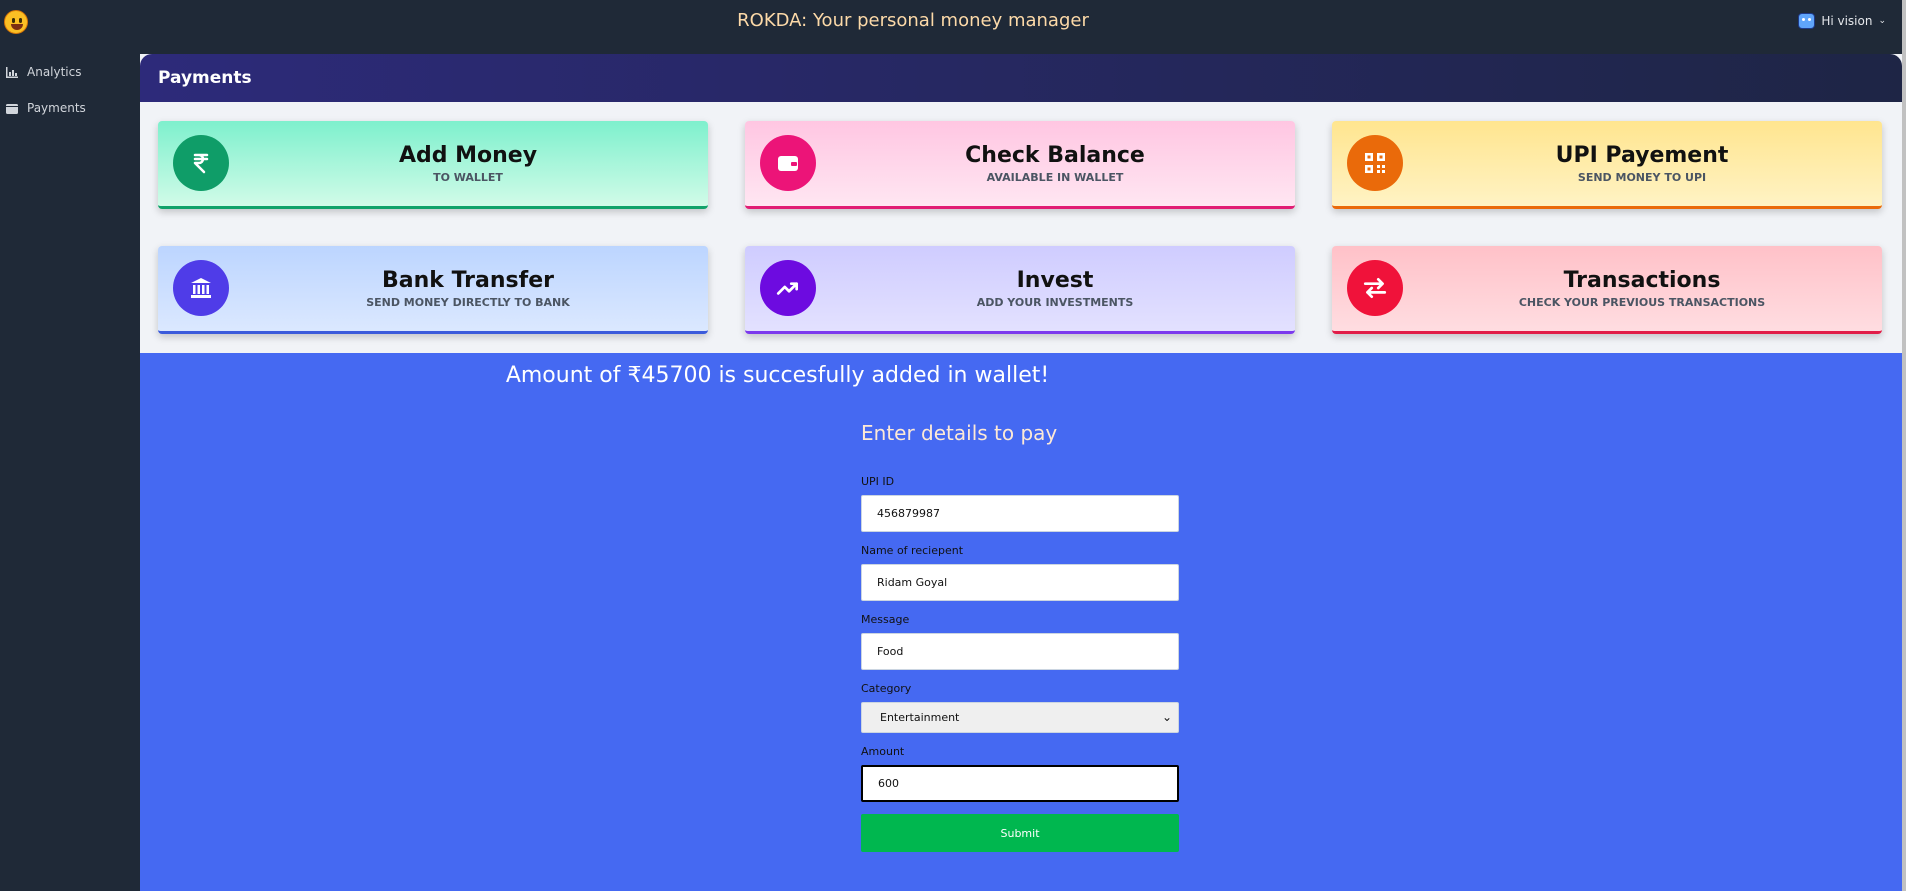 The width and height of the screenshot is (1906, 891). What do you see at coordinates (201, 288) in the screenshot?
I see `bank-icon` at bounding box center [201, 288].